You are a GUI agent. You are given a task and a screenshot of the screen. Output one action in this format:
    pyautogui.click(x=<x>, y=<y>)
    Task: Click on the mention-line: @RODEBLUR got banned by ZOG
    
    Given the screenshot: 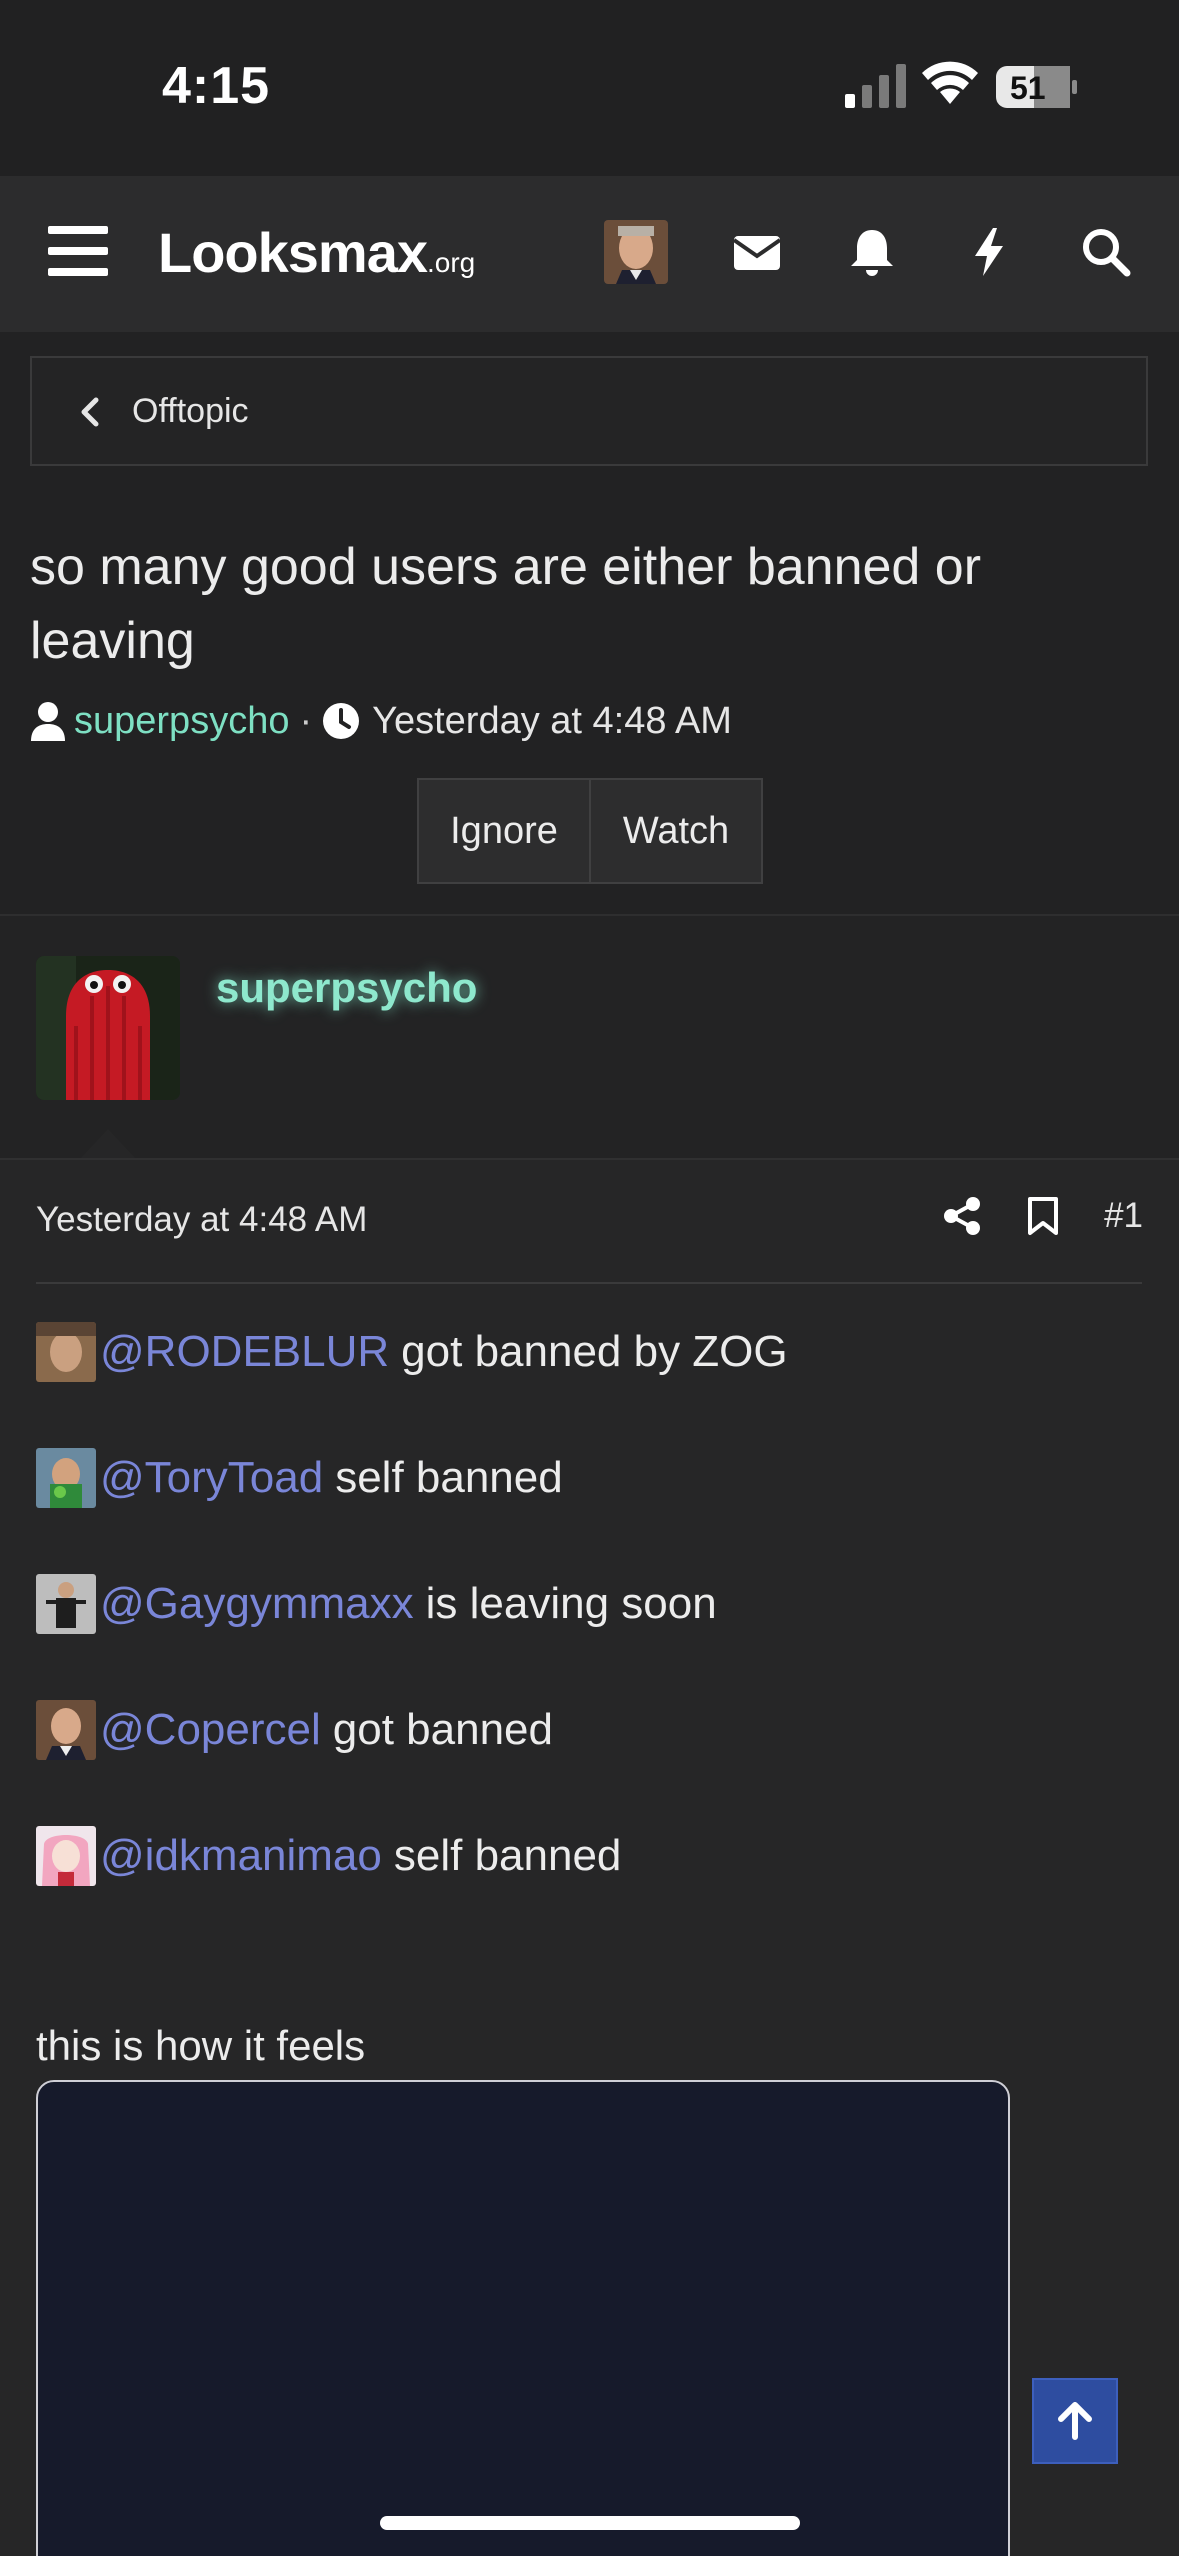 What is the action you would take?
    pyautogui.click(x=412, y=1352)
    